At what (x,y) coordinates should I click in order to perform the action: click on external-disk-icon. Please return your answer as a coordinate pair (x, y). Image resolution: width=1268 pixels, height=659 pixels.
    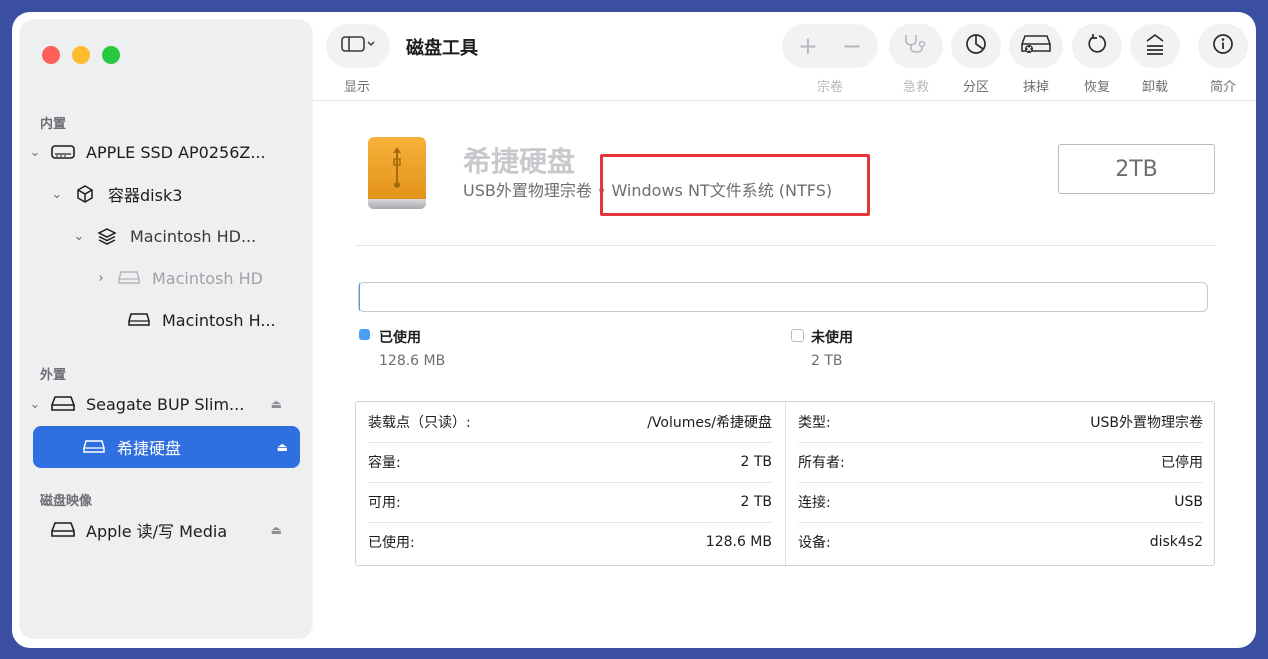
    Looking at the image, I should click on (63, 404).